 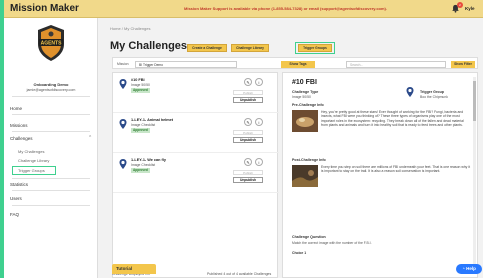 What do you see at coordinates (463, 268) in the screenshot?
I see `chat-icon: ◔` at bounding box center [463, 268].